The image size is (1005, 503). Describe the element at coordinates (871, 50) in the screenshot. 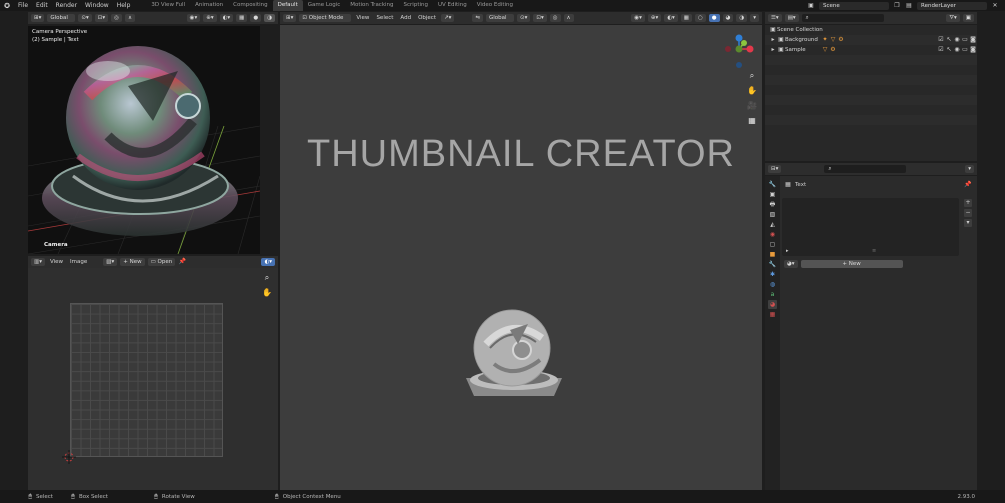

I see `outliner-item-sample: ▸ ▣ Sample ▽ ⚙ ☑ ↖ ◉ ▭ ◙` at that location.